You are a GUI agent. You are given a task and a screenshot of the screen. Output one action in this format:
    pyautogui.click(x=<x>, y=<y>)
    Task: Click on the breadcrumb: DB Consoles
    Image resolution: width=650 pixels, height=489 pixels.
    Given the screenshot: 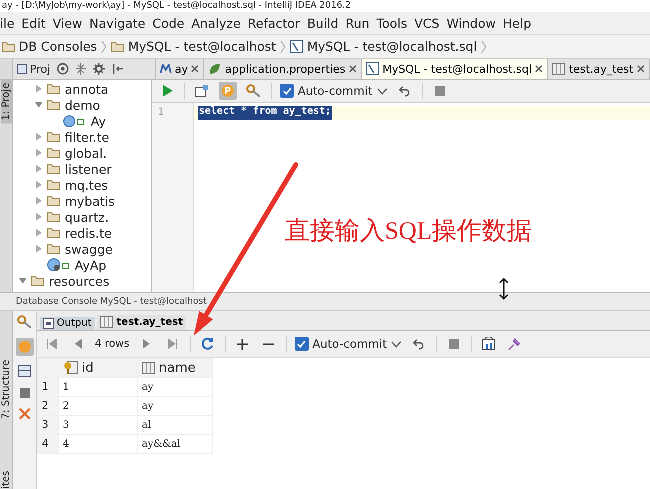 What is the action you would take?
    pyautogui.click(x=58, y=46)
    